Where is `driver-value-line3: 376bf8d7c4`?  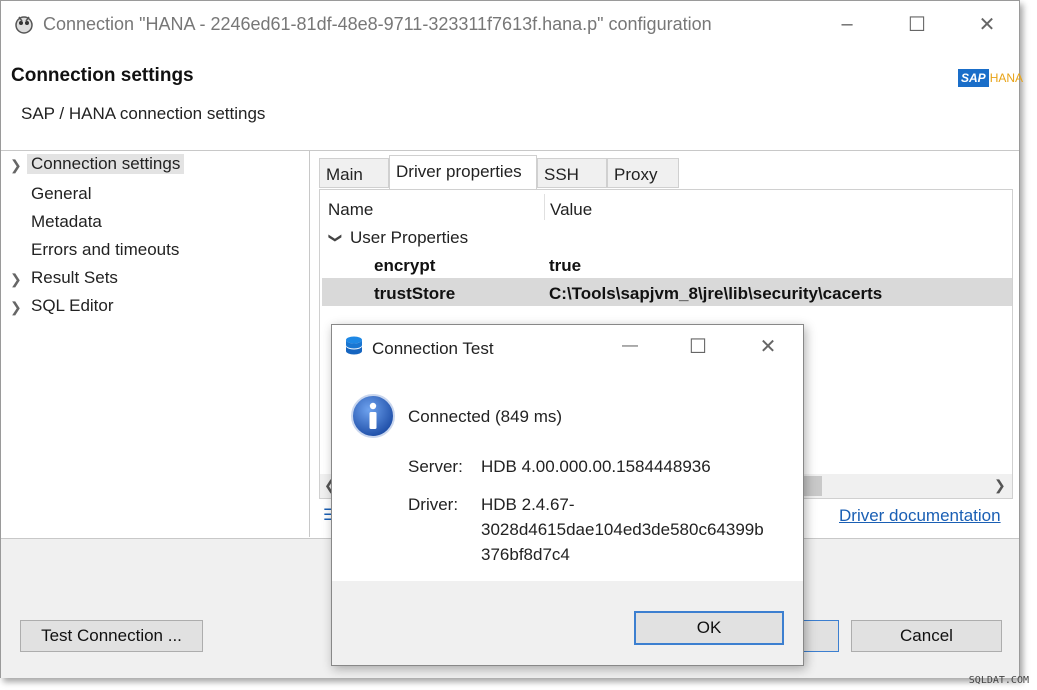 driver-value-line3: 376bf8d7c4 is located at coordinates (525, 554).